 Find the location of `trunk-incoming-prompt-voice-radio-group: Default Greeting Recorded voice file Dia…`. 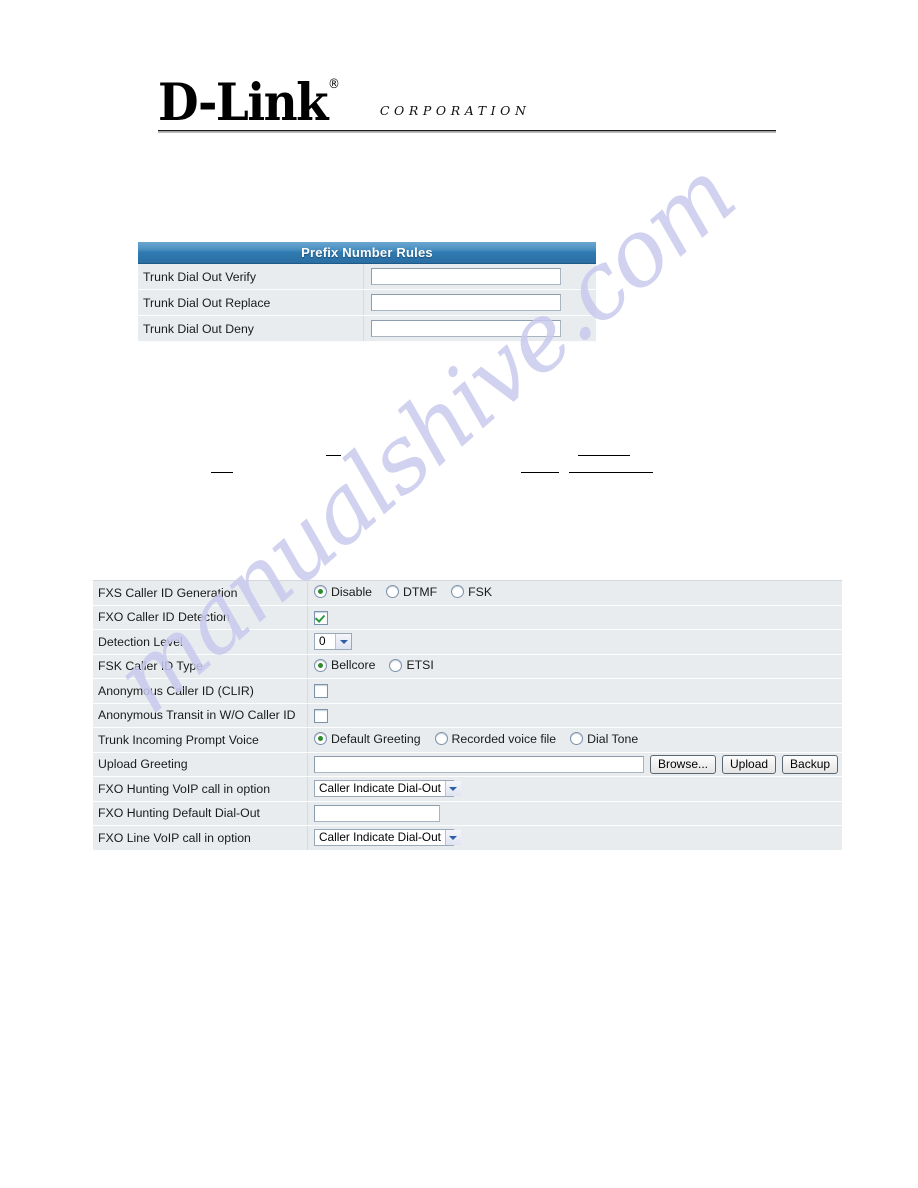

trunk-incoming-prompt-voice-radio-group: Default Greeting Recorded voice file Dia… is located at coordinates (483, 739).